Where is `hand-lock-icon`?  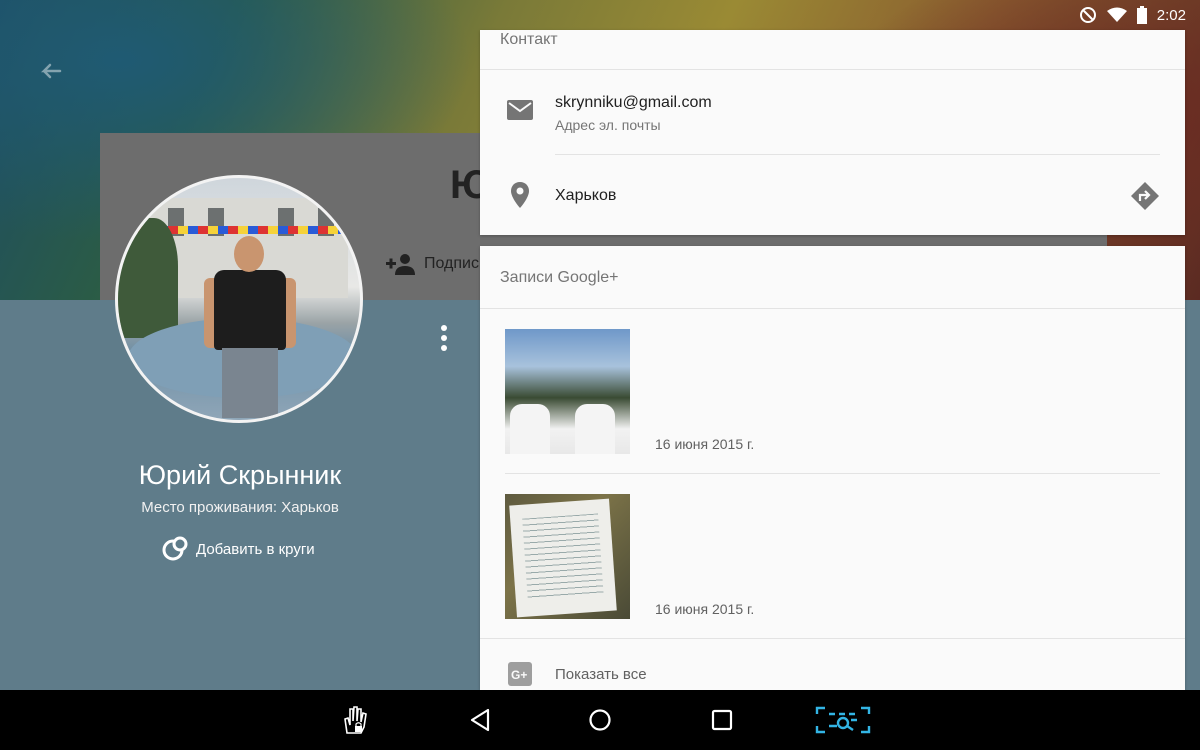
hand-lock-icon is located at coordinates (355, 720).